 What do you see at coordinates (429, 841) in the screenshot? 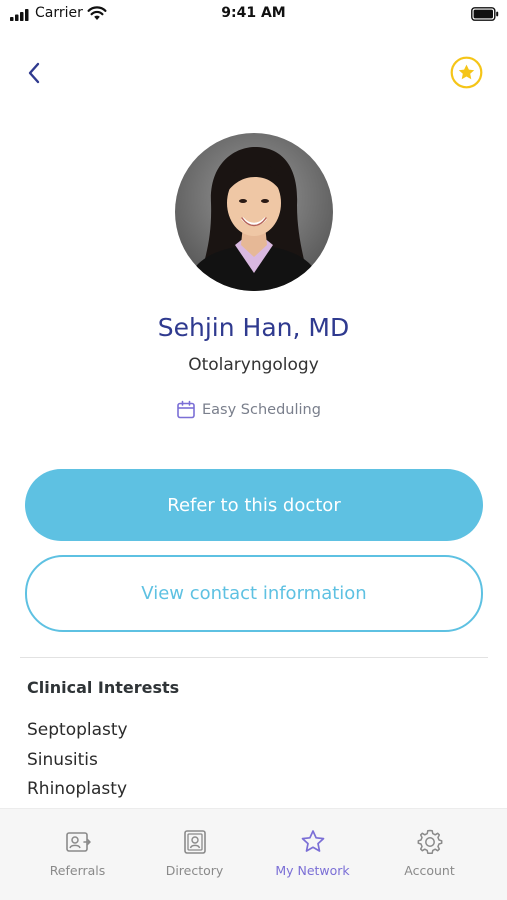
I see `gear-icon` at bounding box center [429, 841].